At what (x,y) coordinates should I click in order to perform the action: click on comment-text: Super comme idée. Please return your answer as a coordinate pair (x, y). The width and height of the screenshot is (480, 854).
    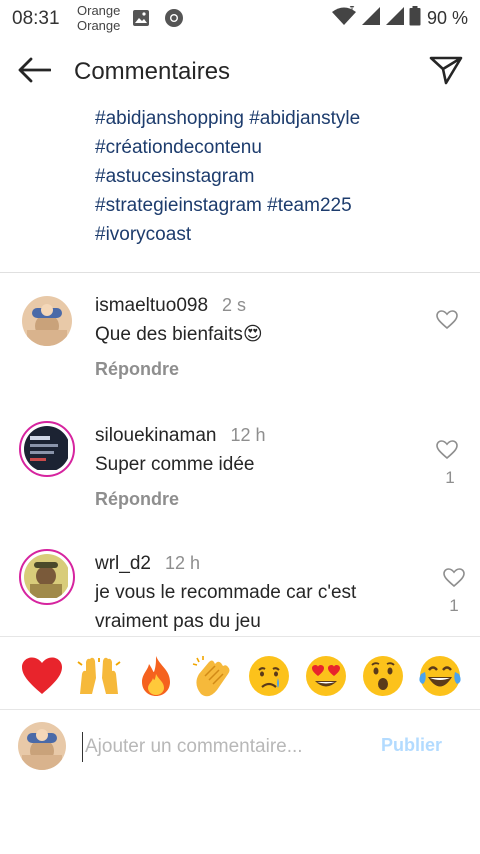
    Looking at the image, I should click on (175, 464).